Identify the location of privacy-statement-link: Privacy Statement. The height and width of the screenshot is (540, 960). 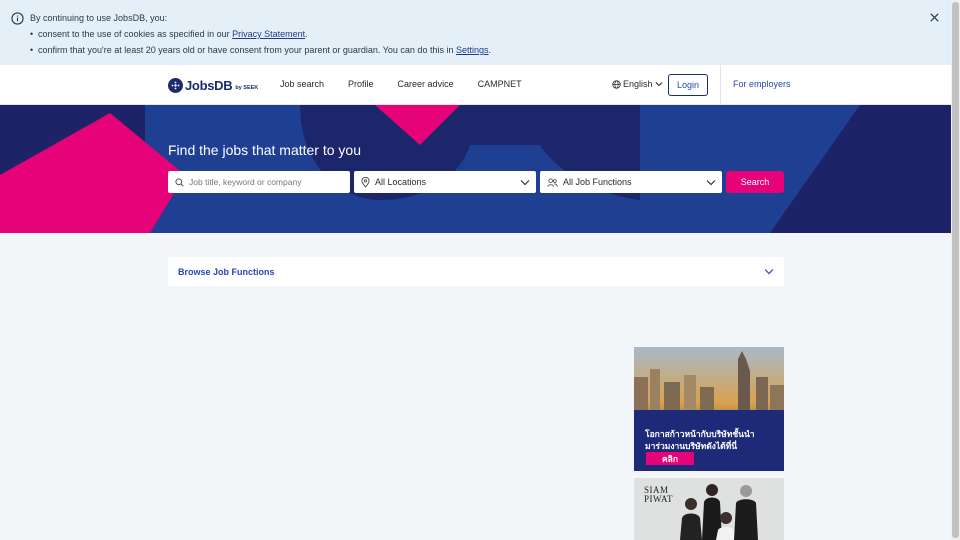
(268, 34).